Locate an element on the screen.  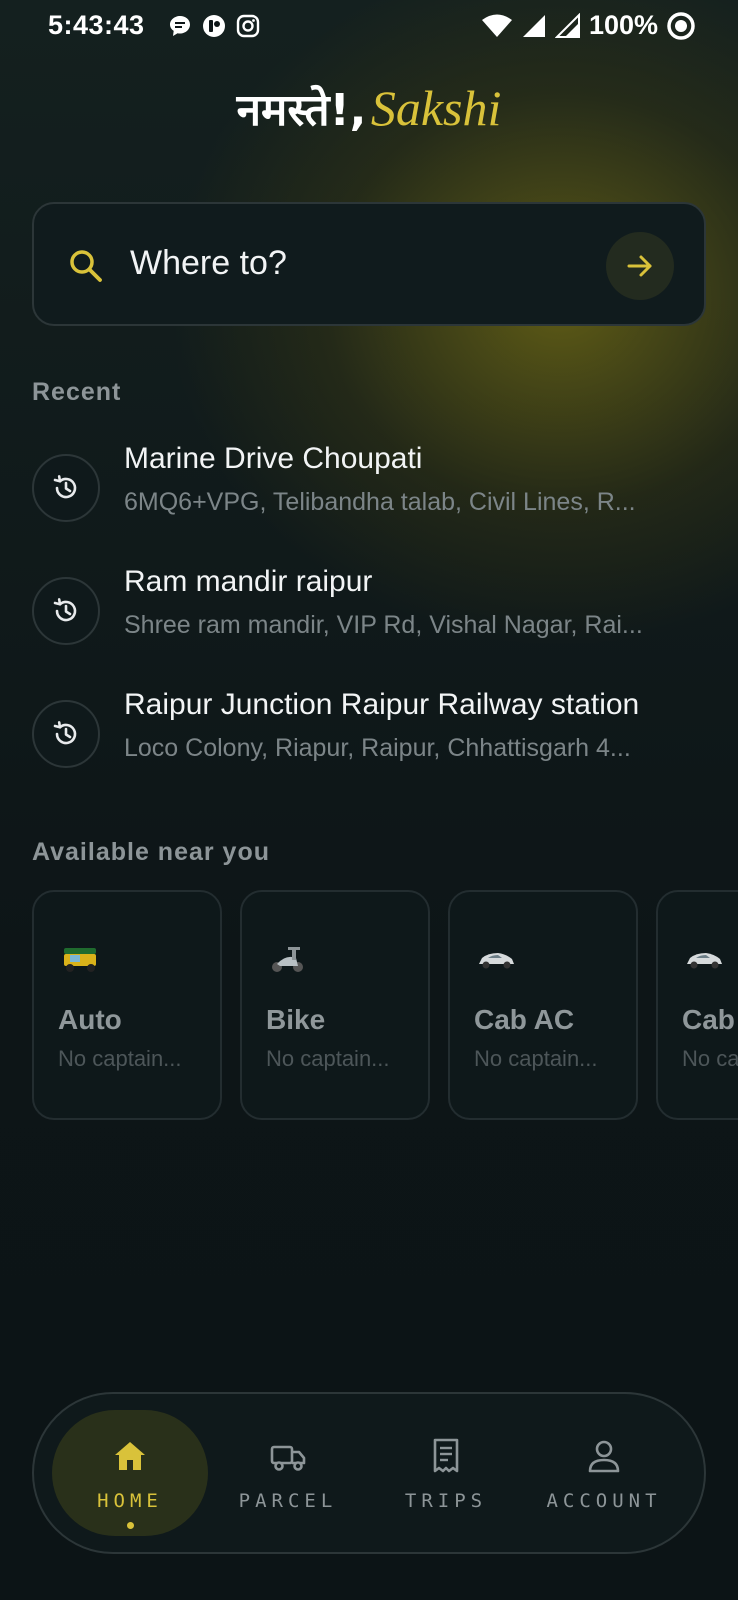
receipt-icon is located at coordinates (446, 1455).